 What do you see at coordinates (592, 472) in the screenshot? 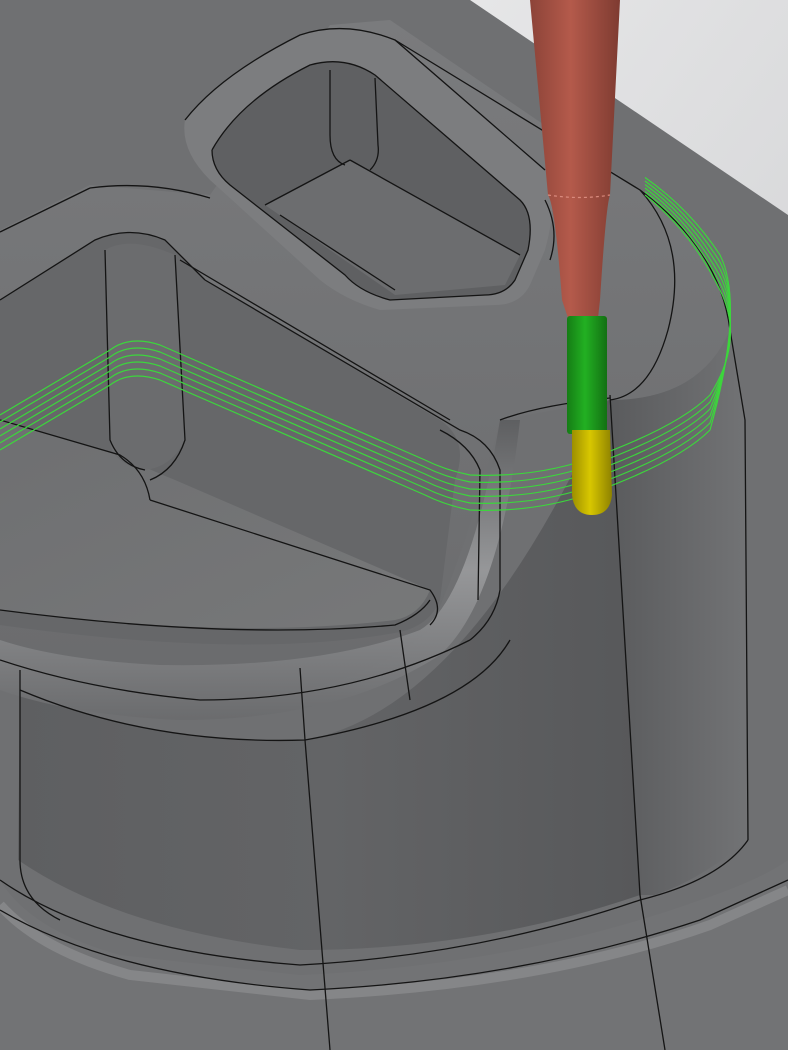
I see `tool-ball-tip` at bounding box center [592, 472].